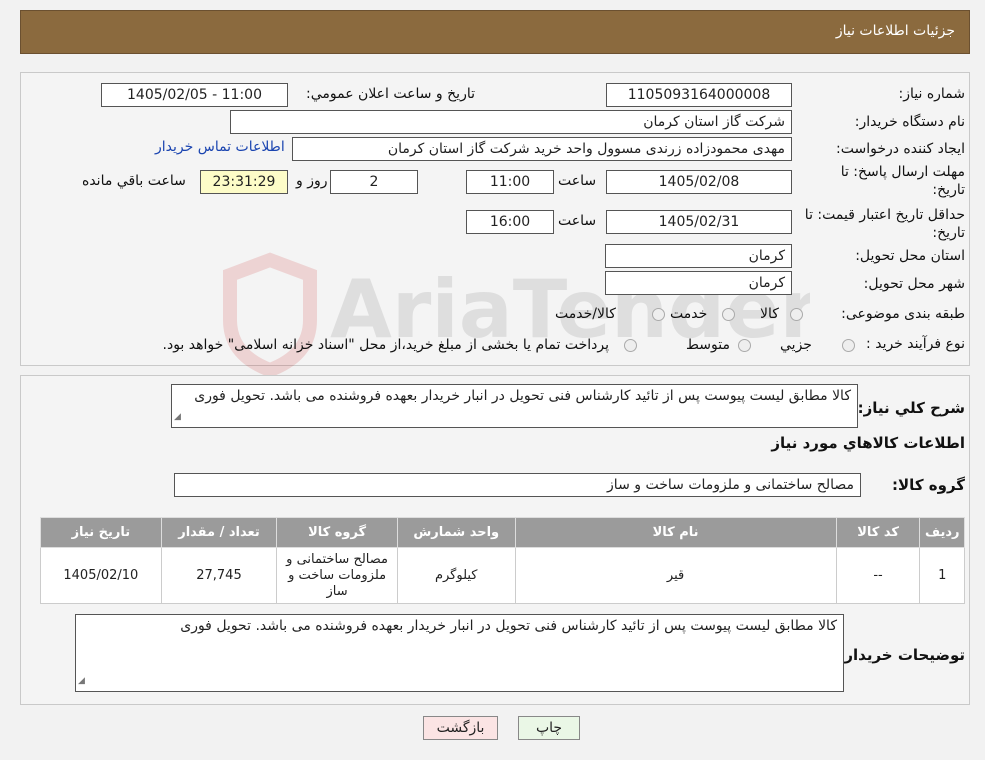  What do you see at coordinates (942, 532) in the screenshot?
I see `col-row: رديف` at bounding box center [942, 532].